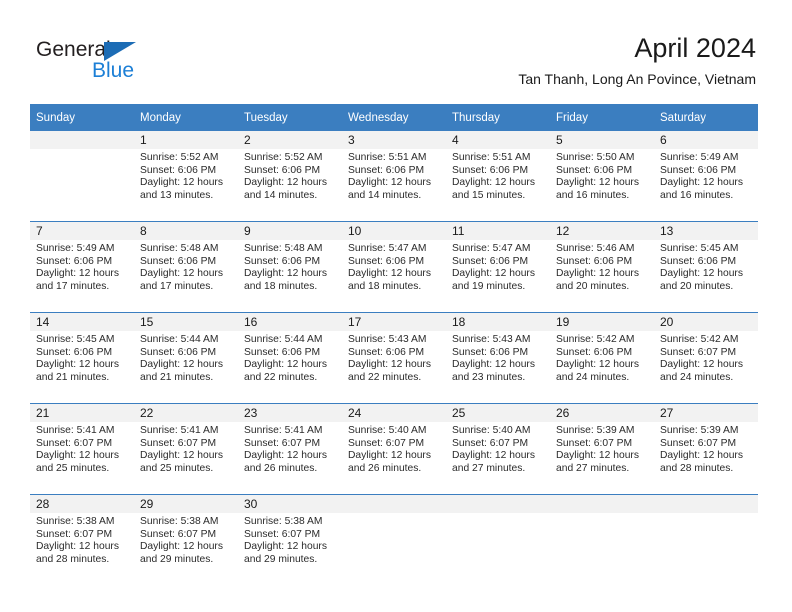 This screenshot has width=792, height=612. What do you see at coordinates (602, 140) in the screenshot?
I see `day-number: 5` at bounding box center [602, 140].